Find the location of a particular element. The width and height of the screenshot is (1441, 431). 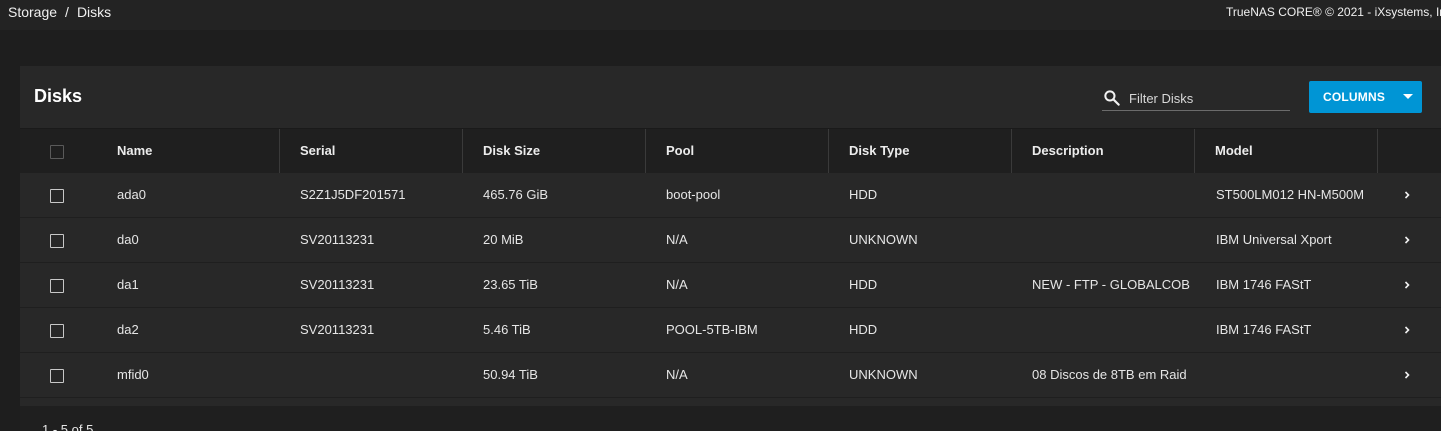

cell-serial: S2Z1J5DF201571 is located at coordinates (353, 194).